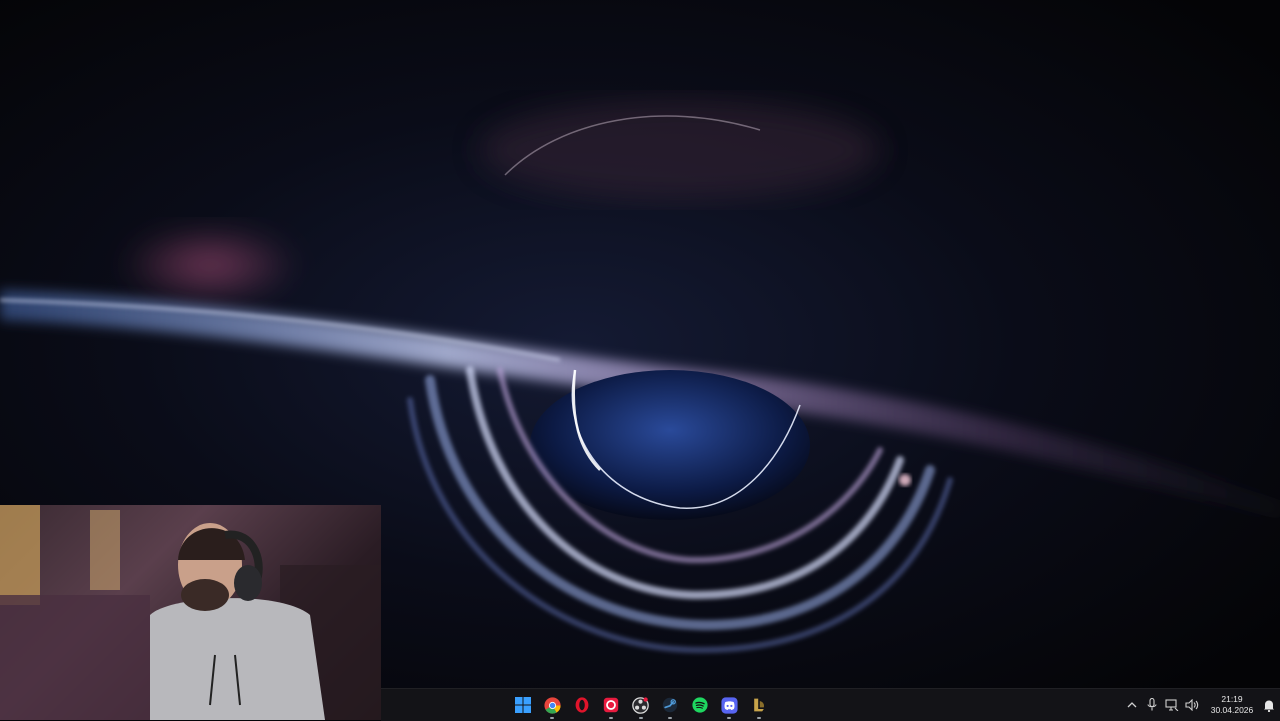 The image size is (1280, 721). Describe the element at coordinates (830, 704) in the screenshot. I see `taskbar: 21:19 30.04.2026` at that location.